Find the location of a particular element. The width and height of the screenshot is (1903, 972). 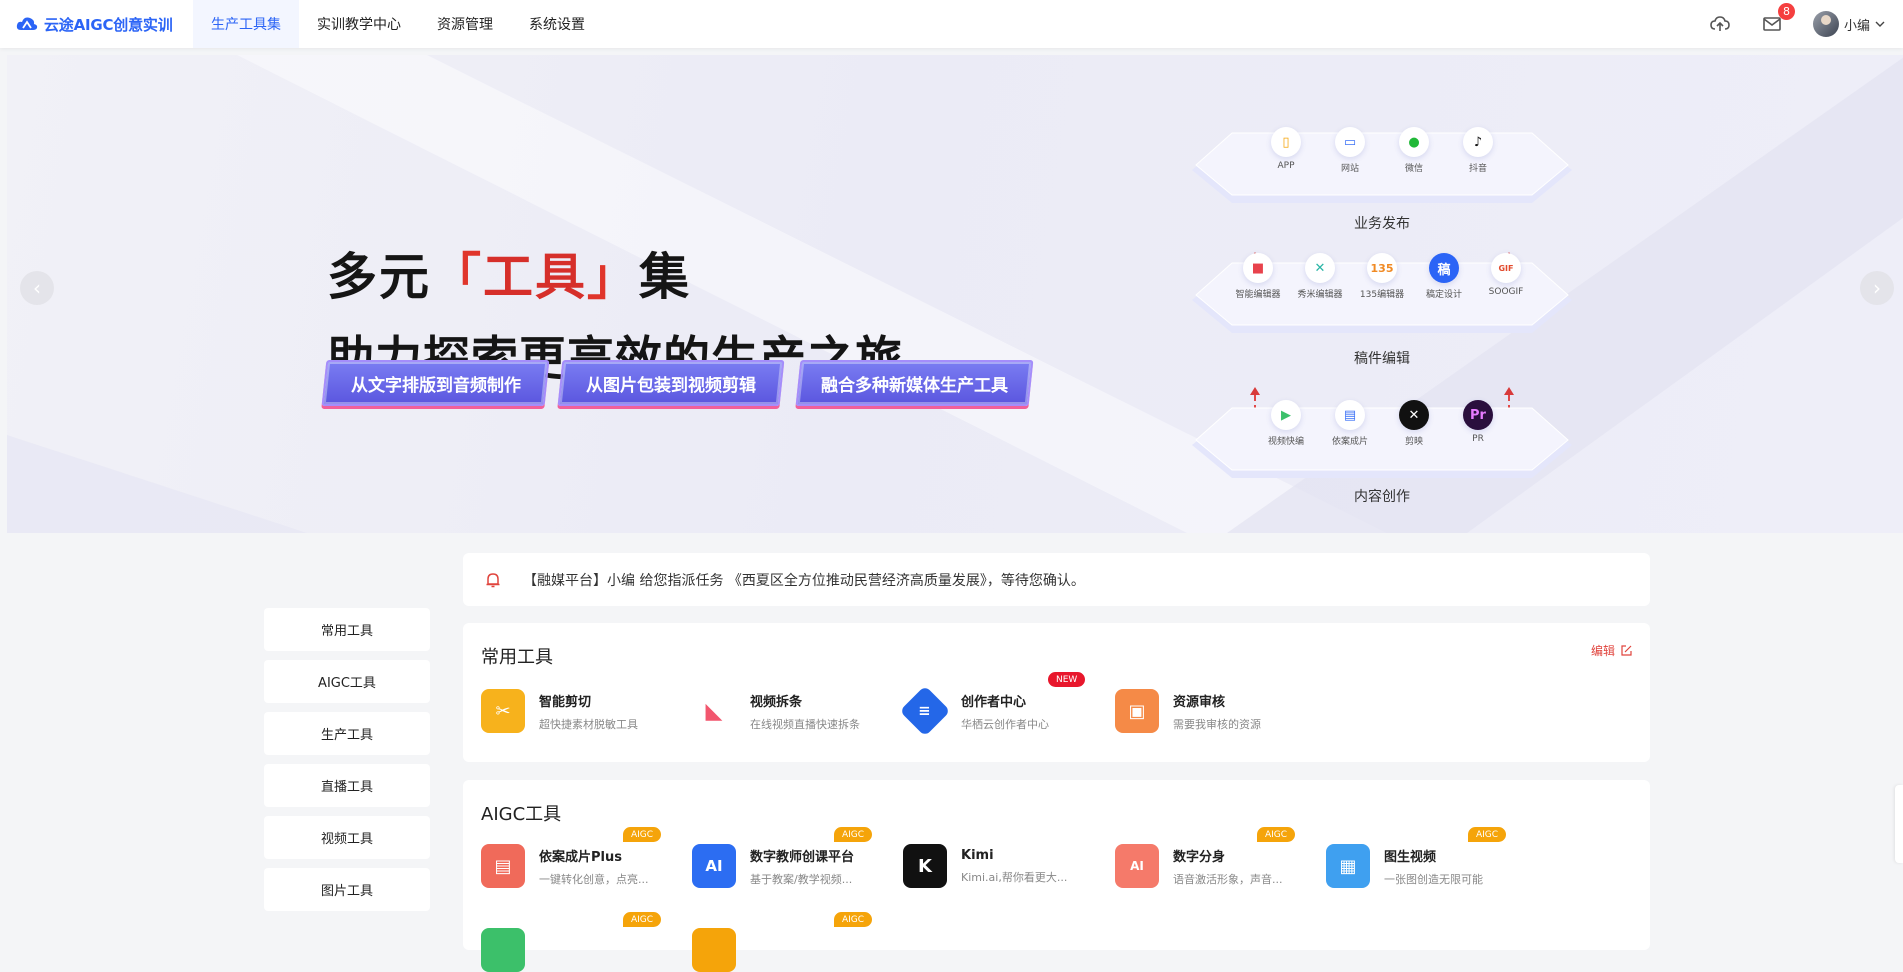

diagram-item-soogif: GIF SOOGIF is located at coordinates (1506, 276).